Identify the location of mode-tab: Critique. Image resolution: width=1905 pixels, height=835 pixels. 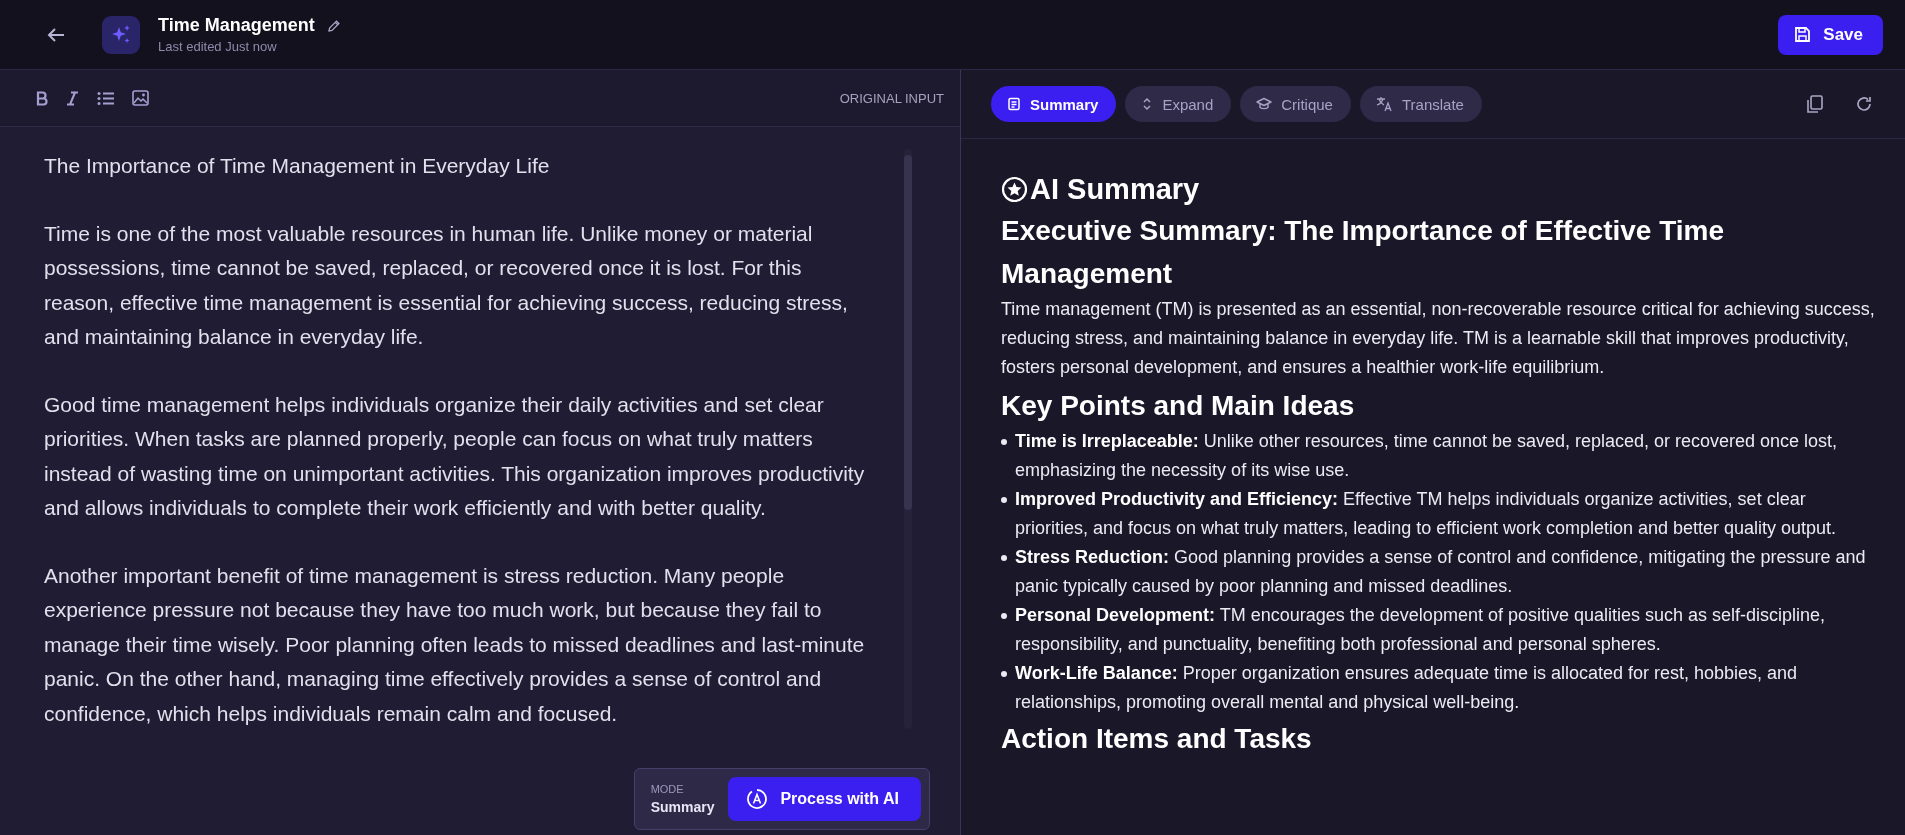
(1295, 104).